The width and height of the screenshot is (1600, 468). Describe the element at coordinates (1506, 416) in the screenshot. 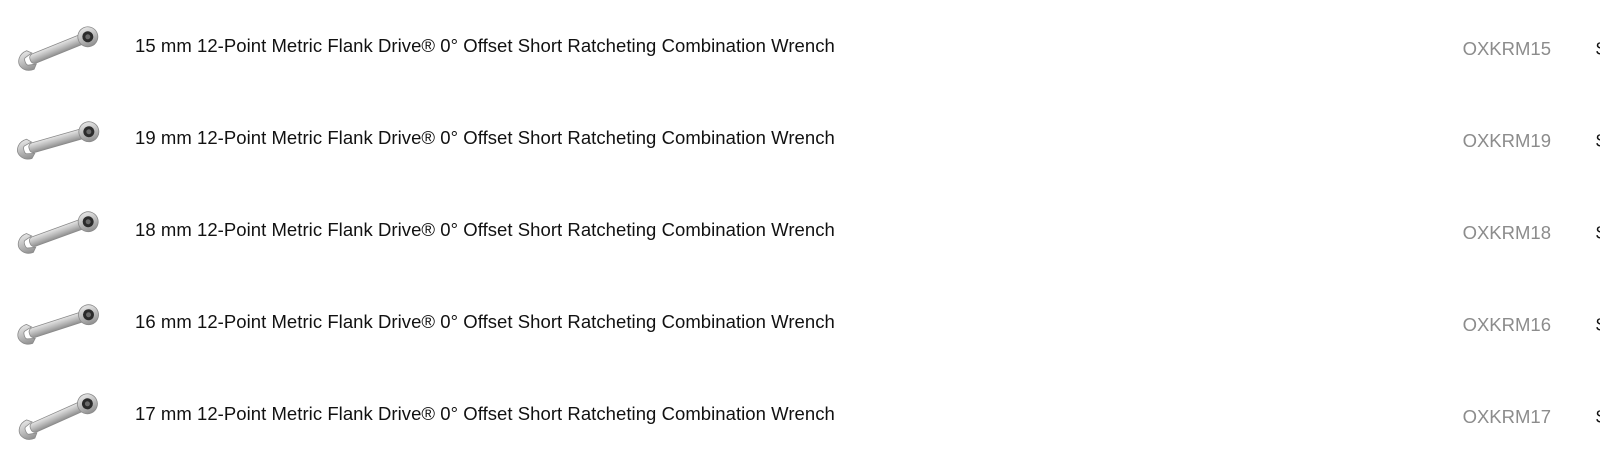

I see `product-sku: OXKRM17` at that location.